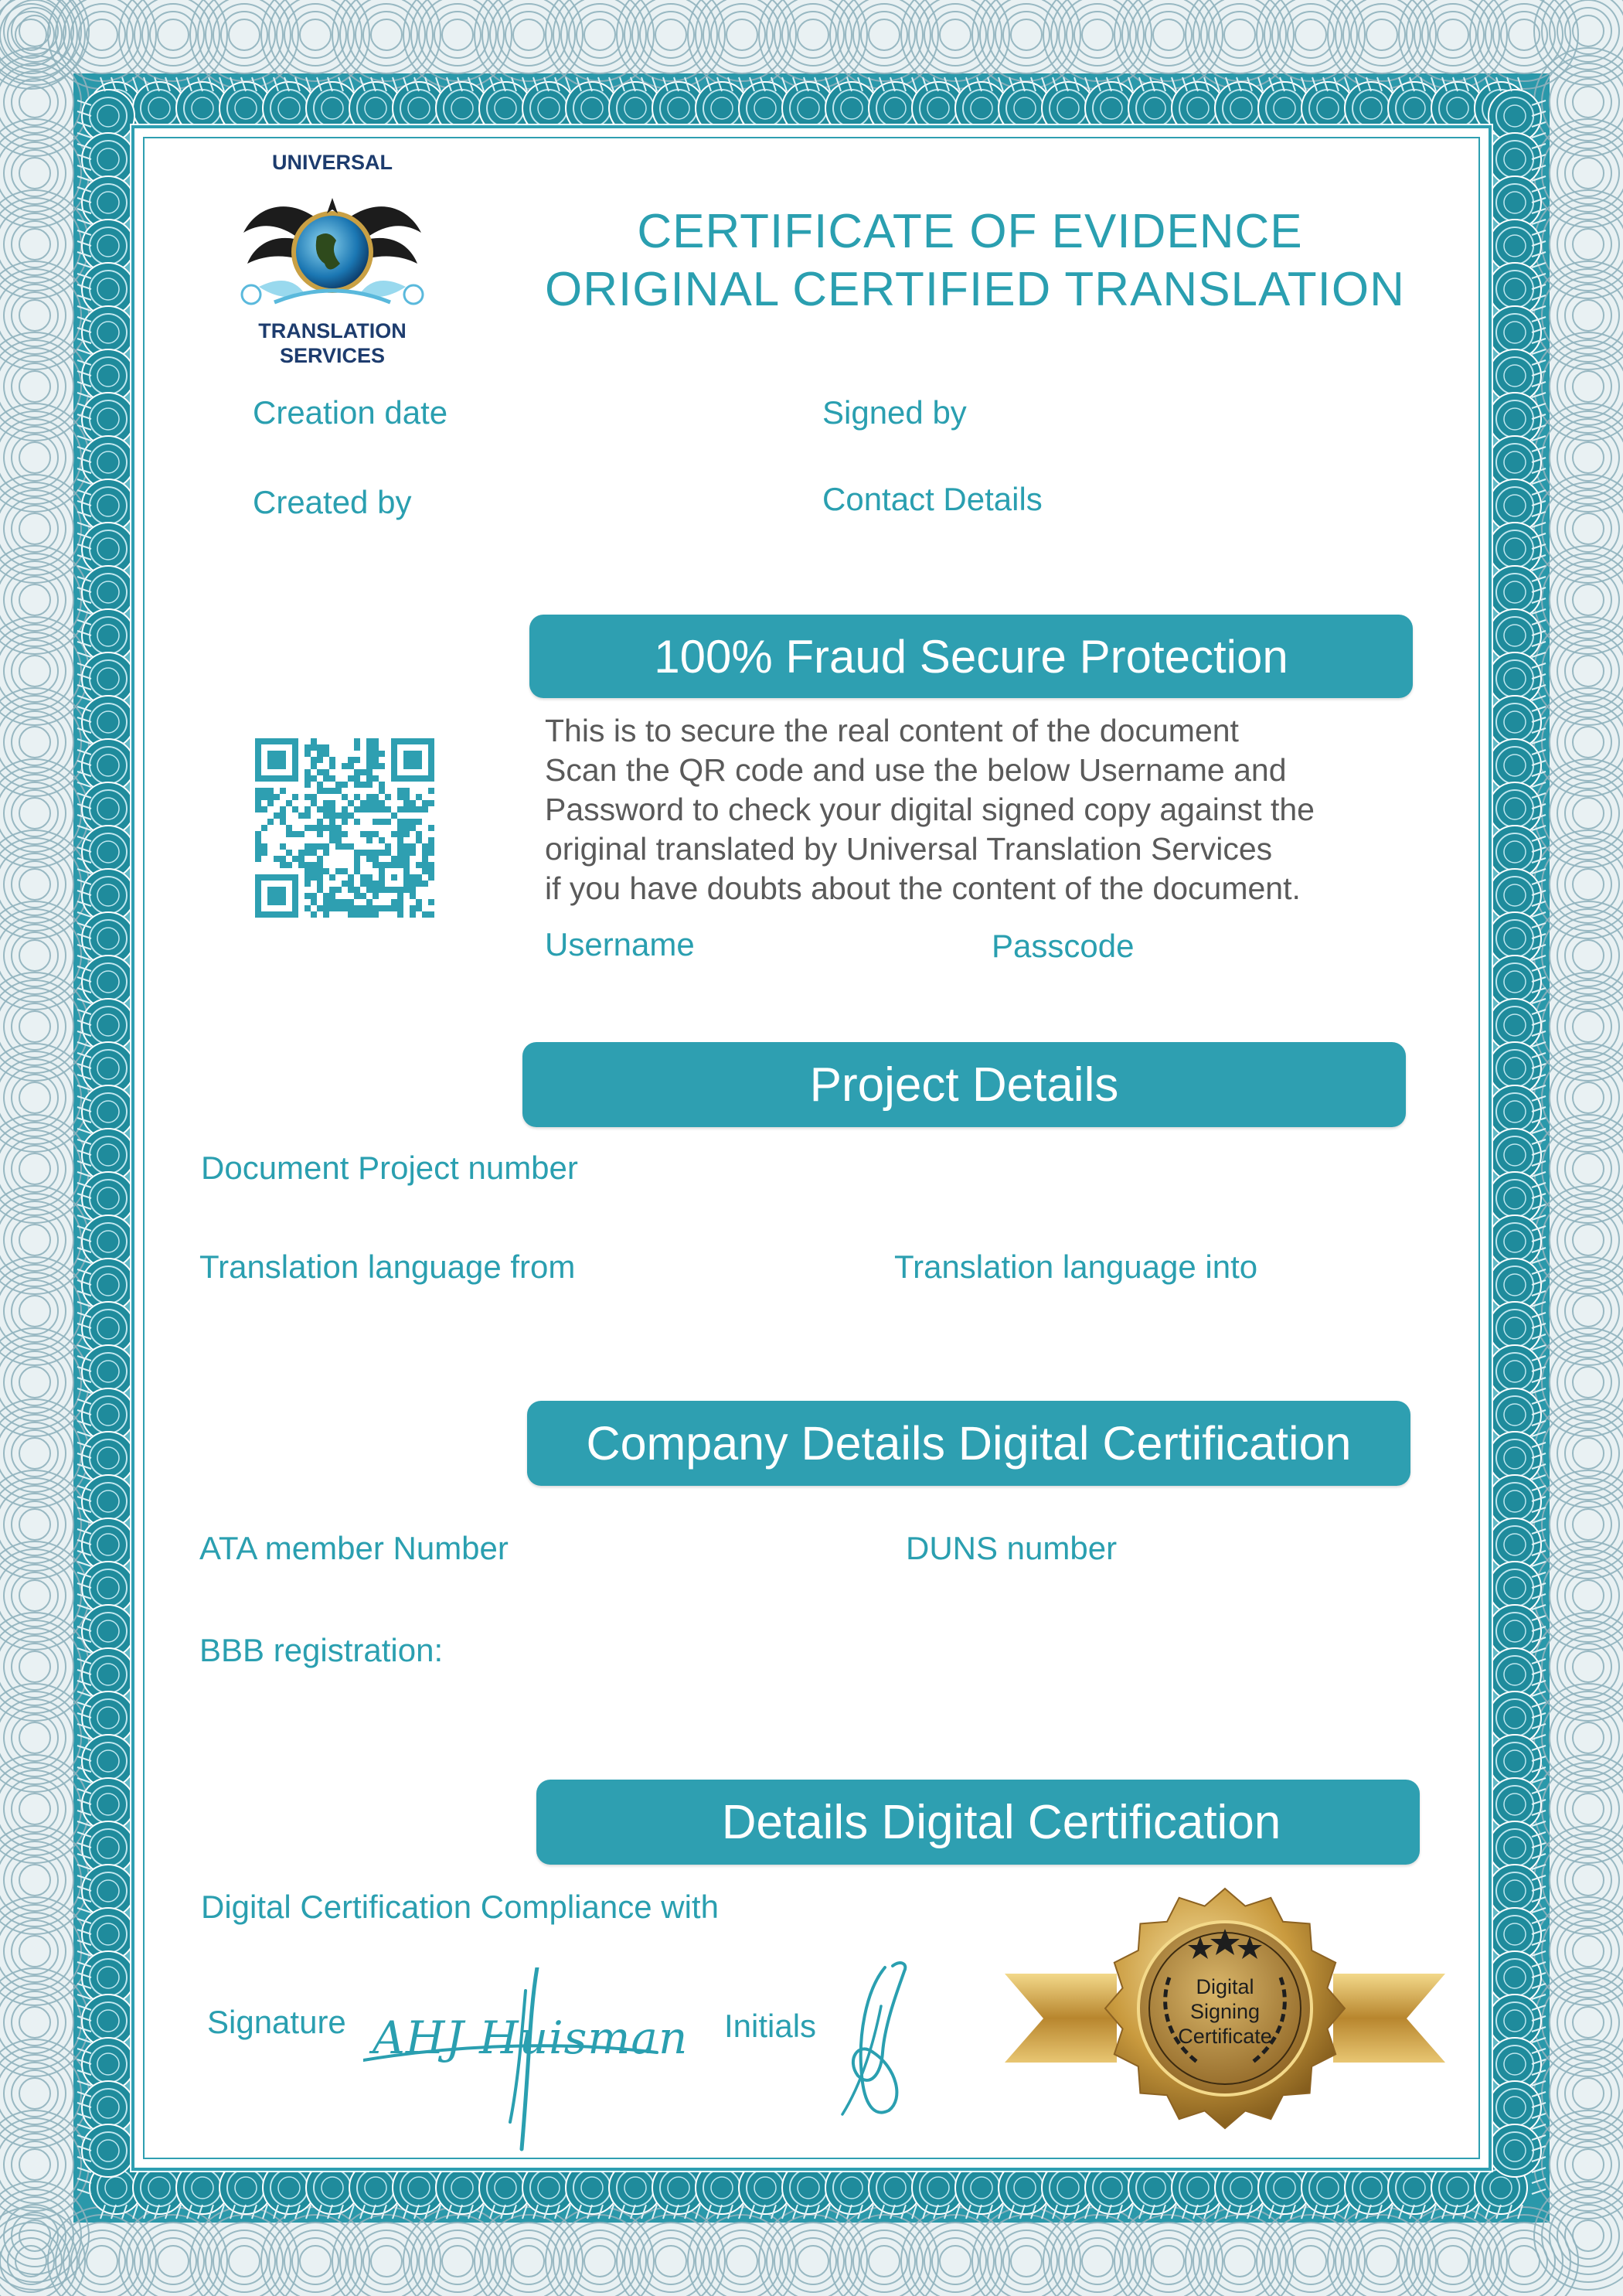 Image resolution: width=1623 pixels, height=2296 pixels. I want to click on duns-number-label: DUNS number, so click(1012, 1548).